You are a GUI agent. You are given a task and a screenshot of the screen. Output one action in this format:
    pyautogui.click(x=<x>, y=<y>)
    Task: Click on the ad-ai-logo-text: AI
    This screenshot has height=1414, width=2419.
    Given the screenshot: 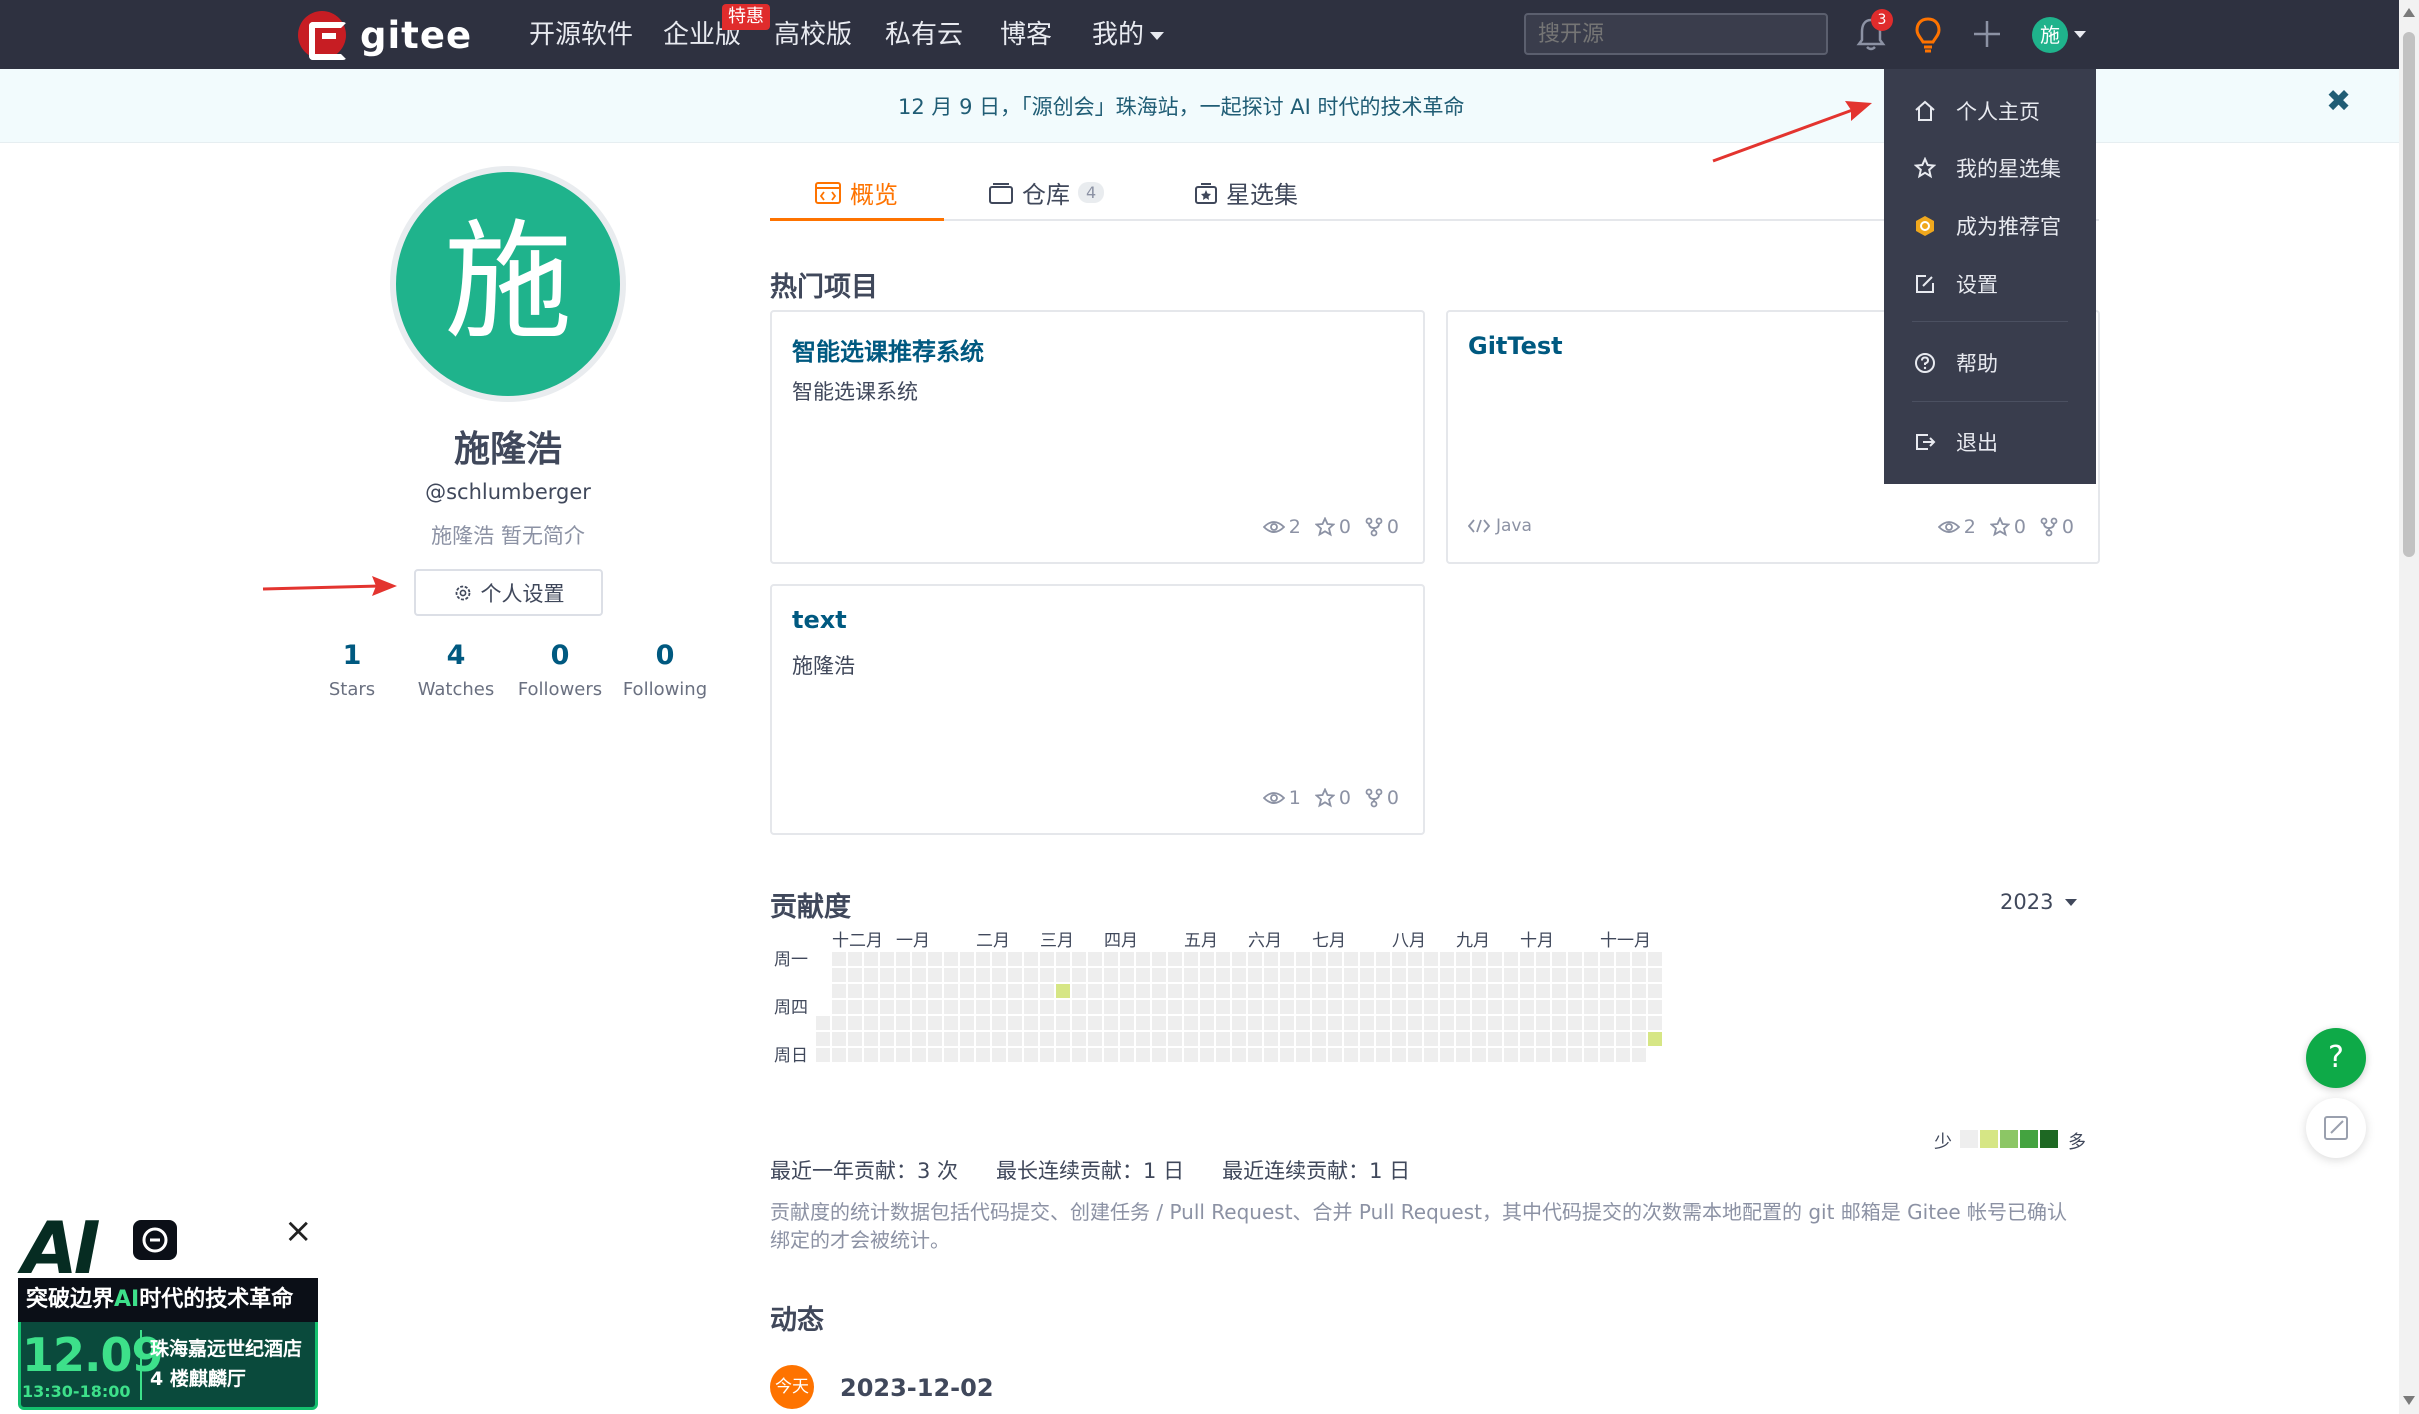 What is the action you would take?
    pyautogui.click(x=61, y=1248)
    